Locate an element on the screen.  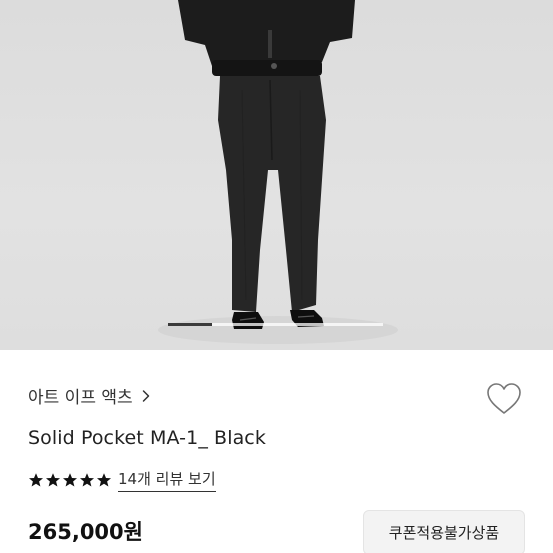
brand-link: 아트 이프 액츠 is located at coordinates (90, 395).